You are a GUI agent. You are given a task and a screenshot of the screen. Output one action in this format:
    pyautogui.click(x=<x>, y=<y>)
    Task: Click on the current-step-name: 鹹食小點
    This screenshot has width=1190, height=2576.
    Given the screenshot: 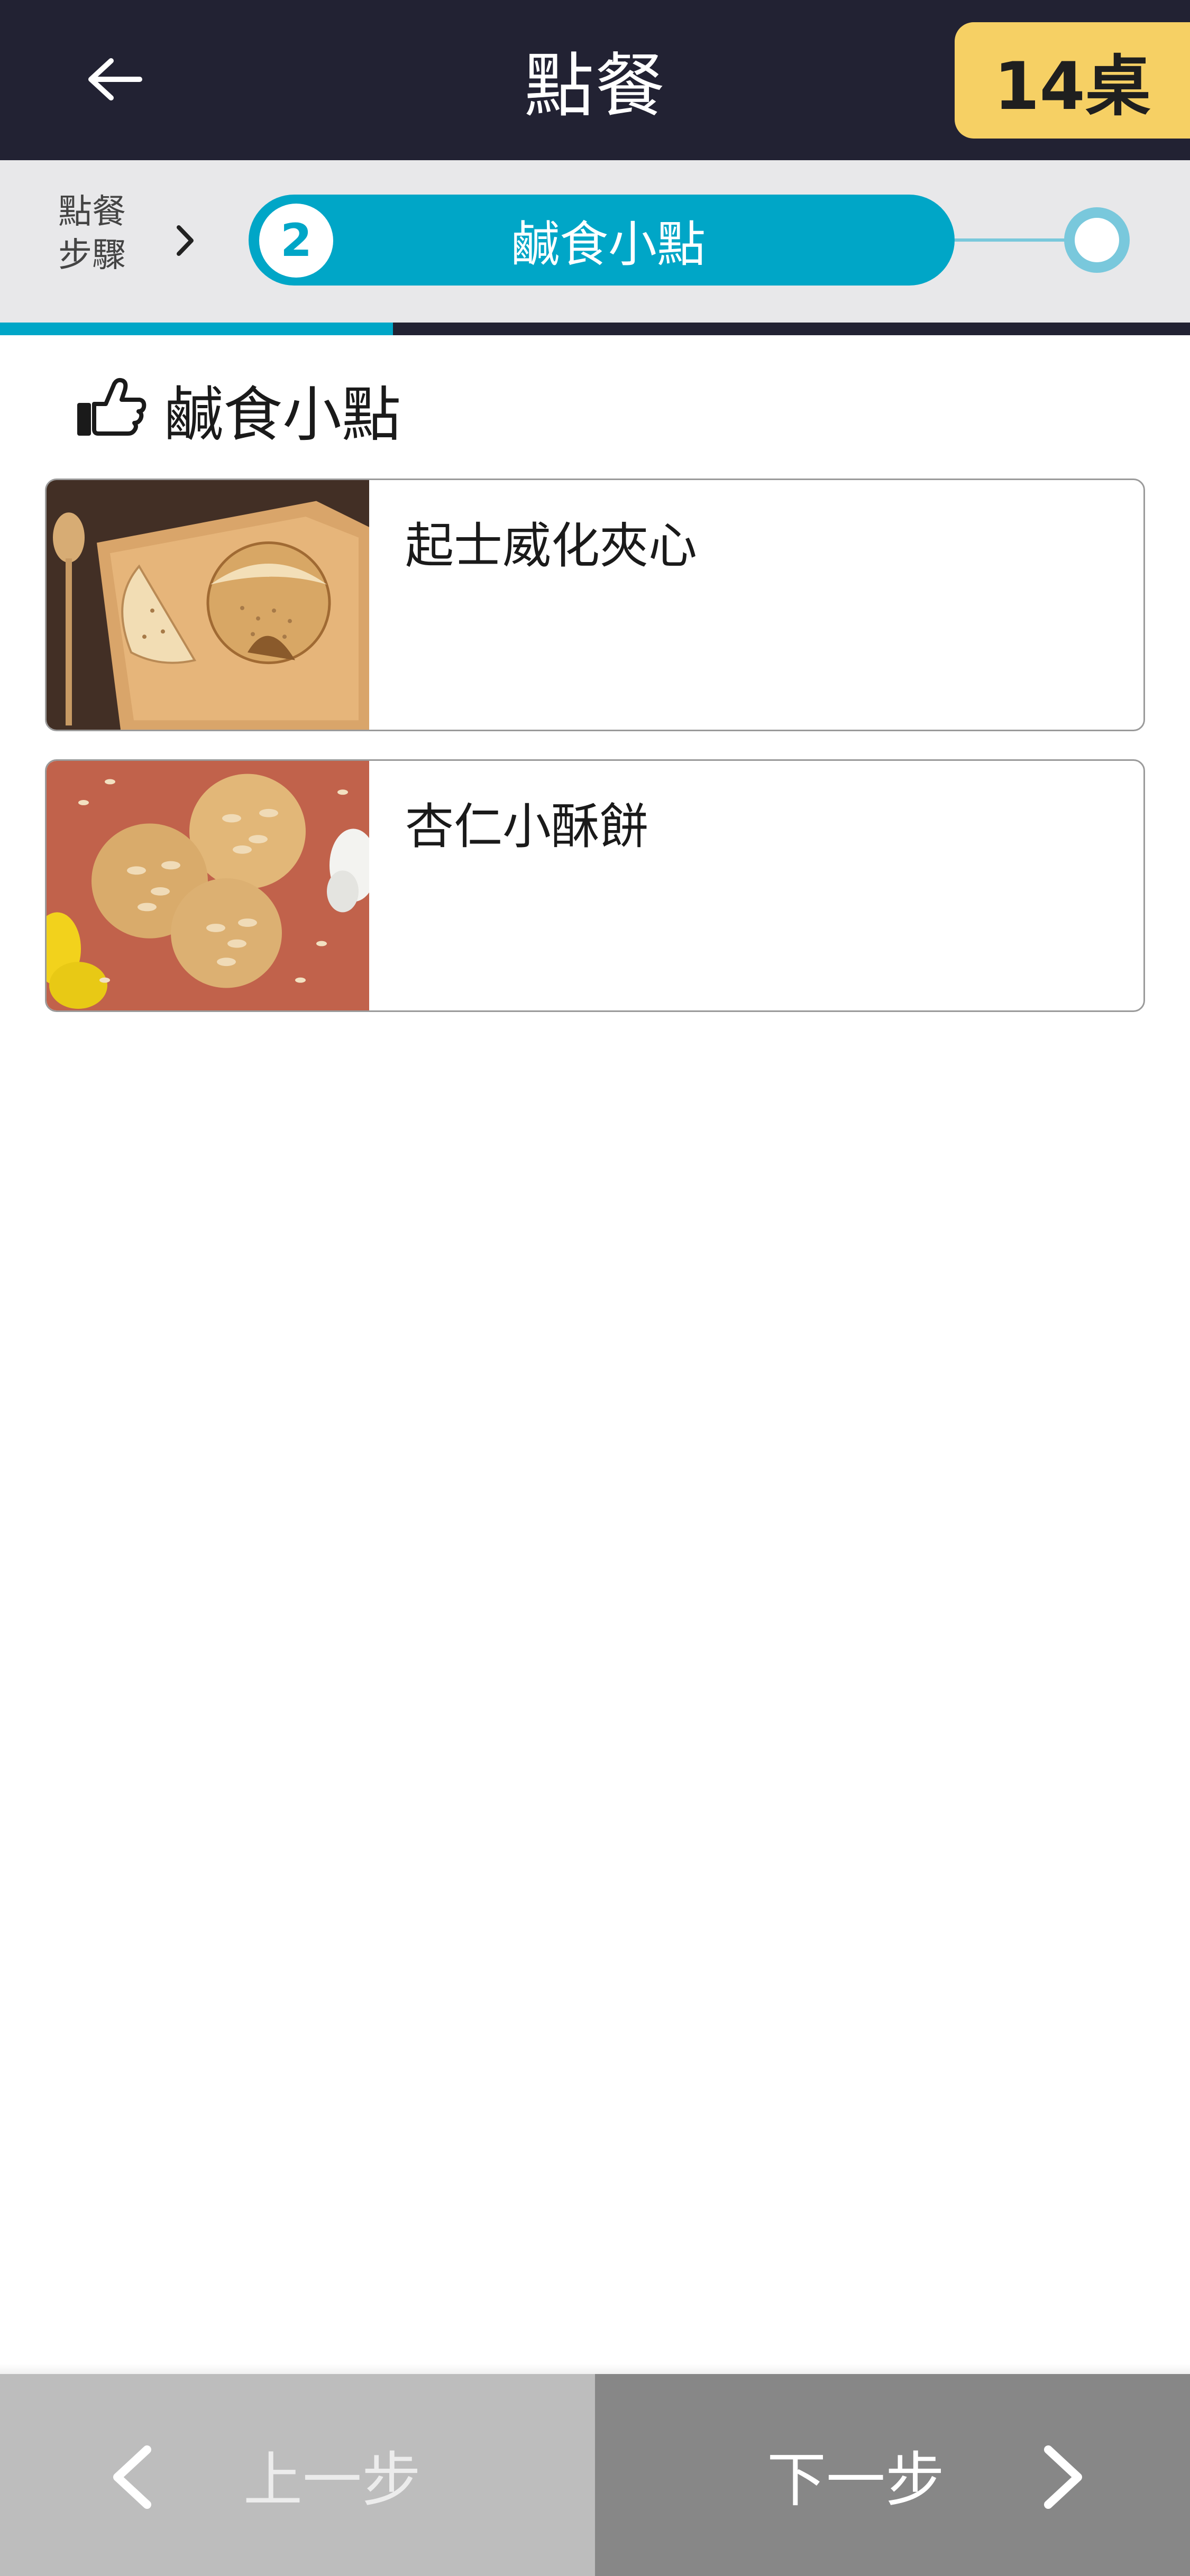 What is the action you would take?
    pyautogui.click(x=608, y=244)
    